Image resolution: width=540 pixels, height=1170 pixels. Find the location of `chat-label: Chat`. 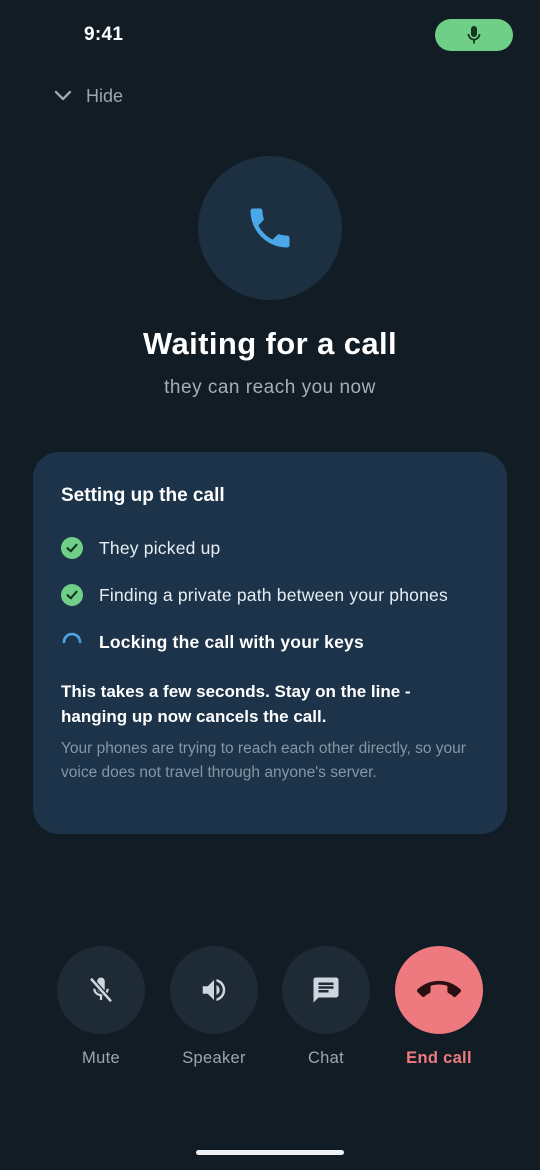

chat-label: Chat is located at coordinates (326, 1058).